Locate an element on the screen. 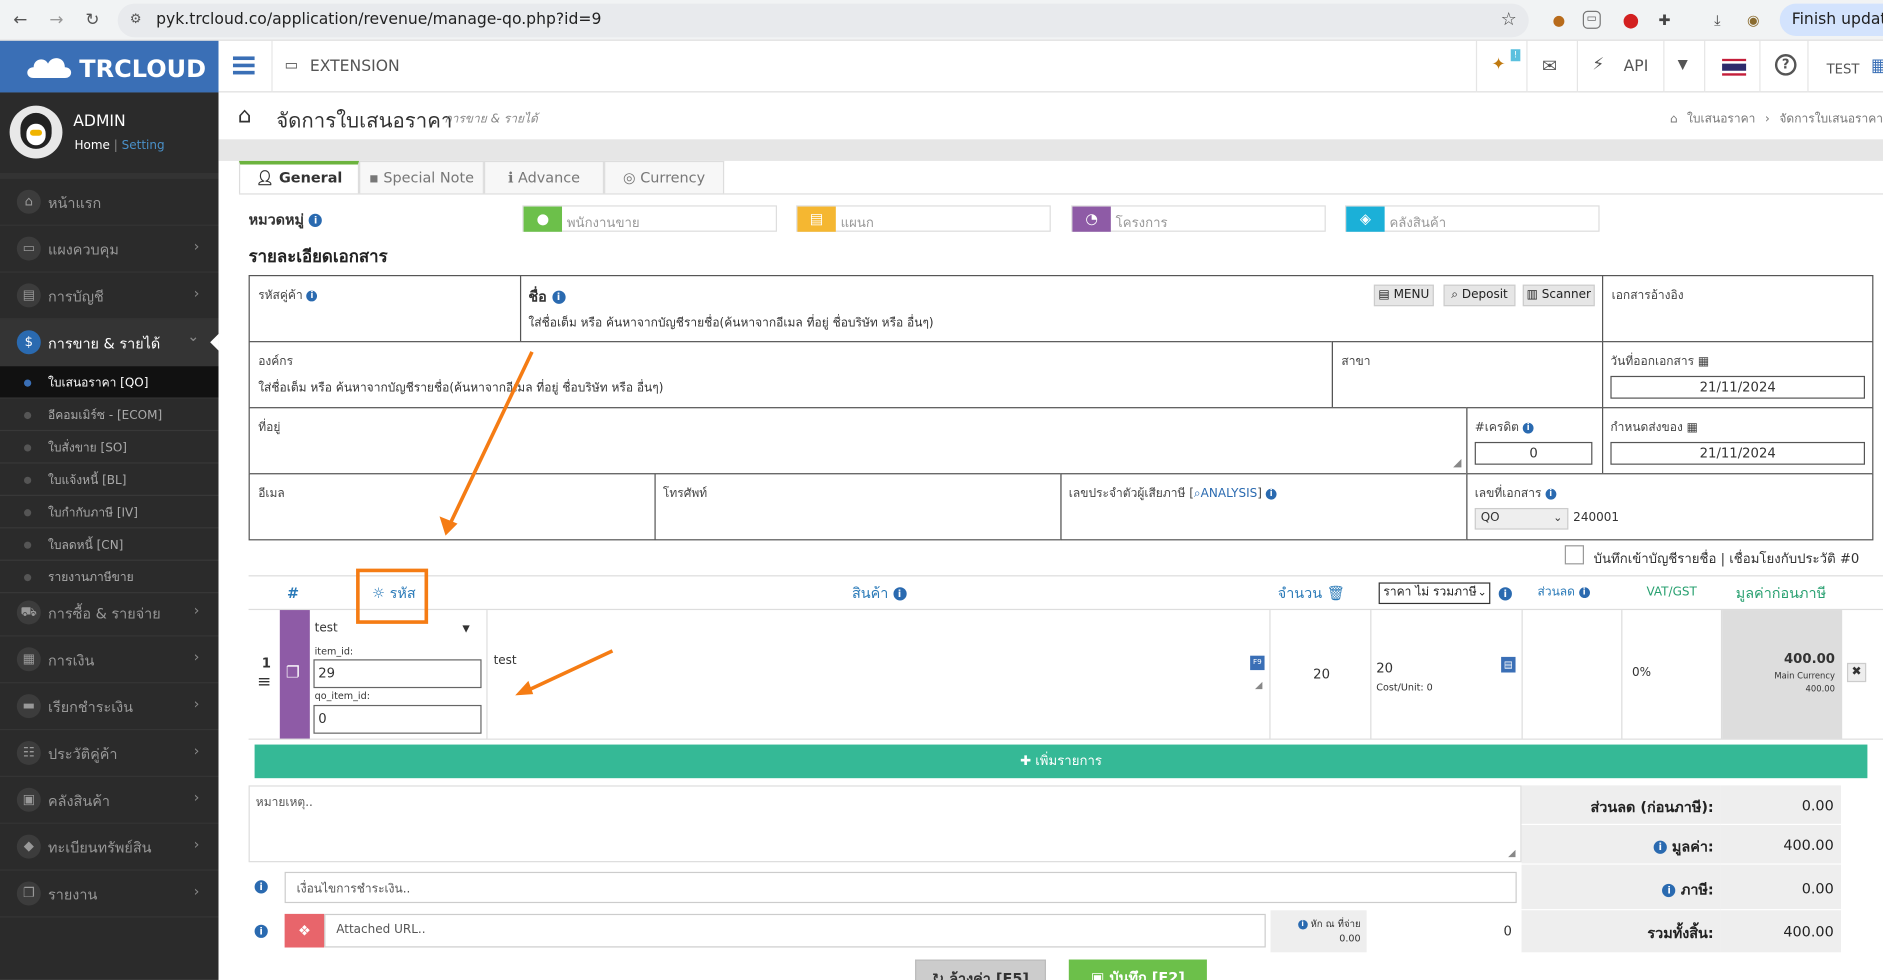  sidebar-item-accounting: ▤ การบัญชี › is located at coordinates (109, 296).